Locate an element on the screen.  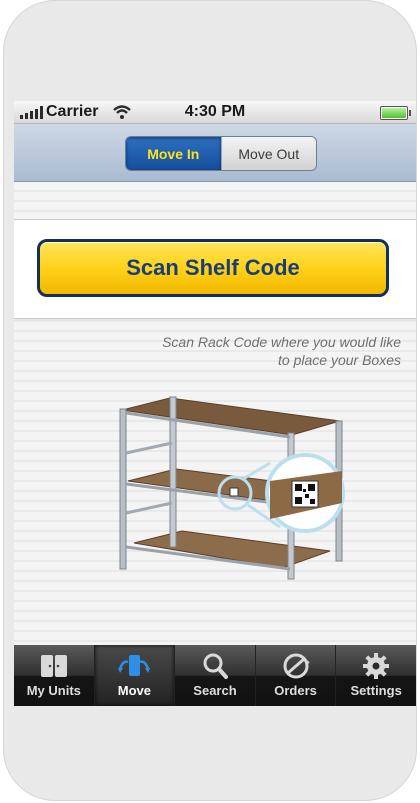
segment-move-in: Move In is located at coordinates (173, 153).